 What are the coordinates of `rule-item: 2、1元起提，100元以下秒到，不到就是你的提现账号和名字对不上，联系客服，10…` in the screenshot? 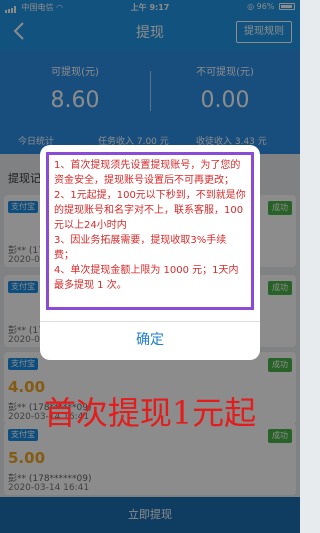 It's located at (150, 210).